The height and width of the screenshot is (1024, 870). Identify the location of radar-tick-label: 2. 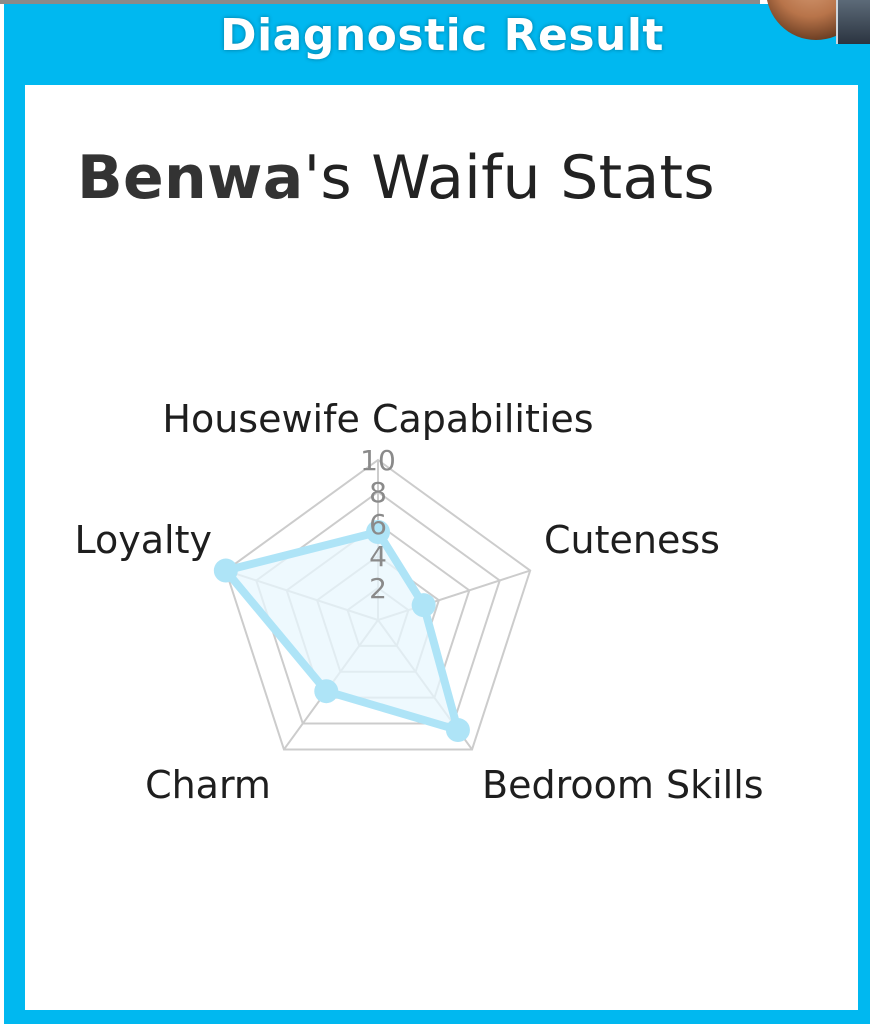
(378, 588).